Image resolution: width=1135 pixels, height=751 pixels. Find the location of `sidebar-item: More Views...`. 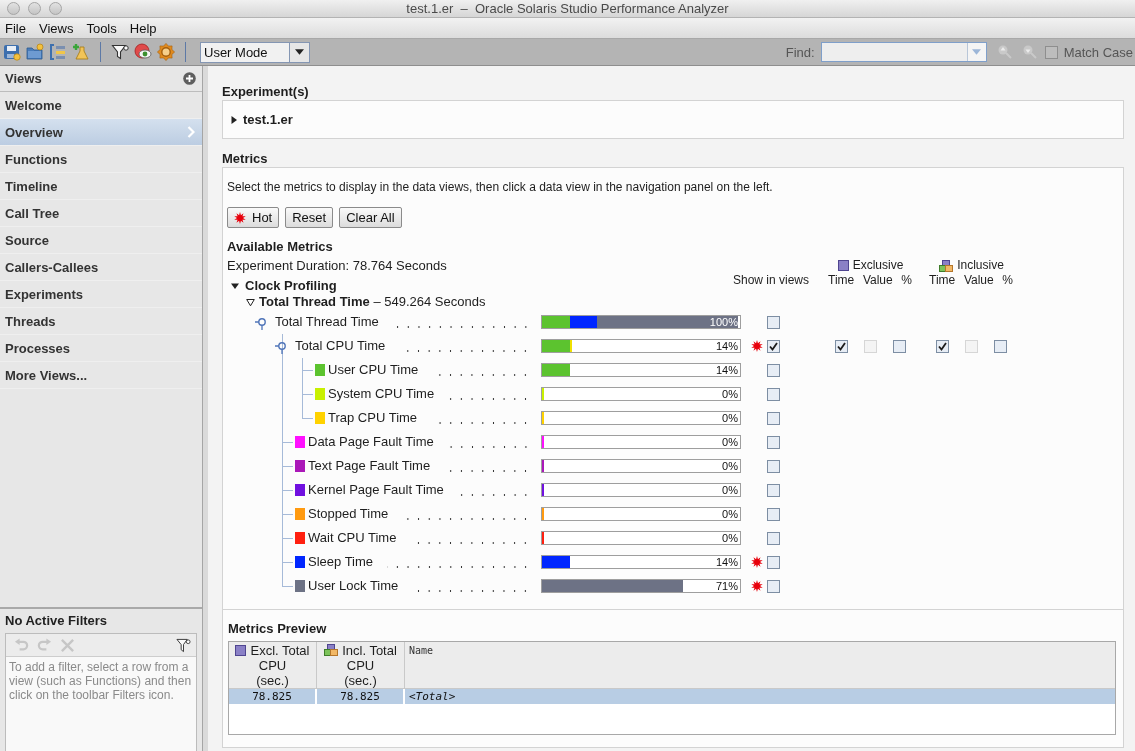

sidebar-item: More Views... is located at coordinates (101, 375).